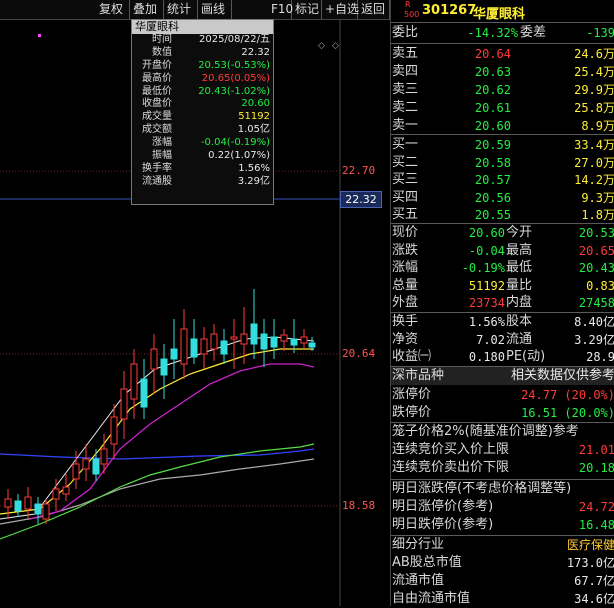 This screenshot has height=608, width=614. What do you see at coordinates (443, 506) in the screenshot?
I see `tomorrow-row-label: 明日涨停价(参考)` at bounding box center [443, 506].